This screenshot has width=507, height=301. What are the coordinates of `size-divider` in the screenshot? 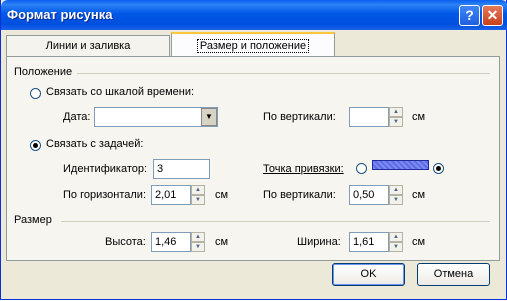 It's located at (275, 221).